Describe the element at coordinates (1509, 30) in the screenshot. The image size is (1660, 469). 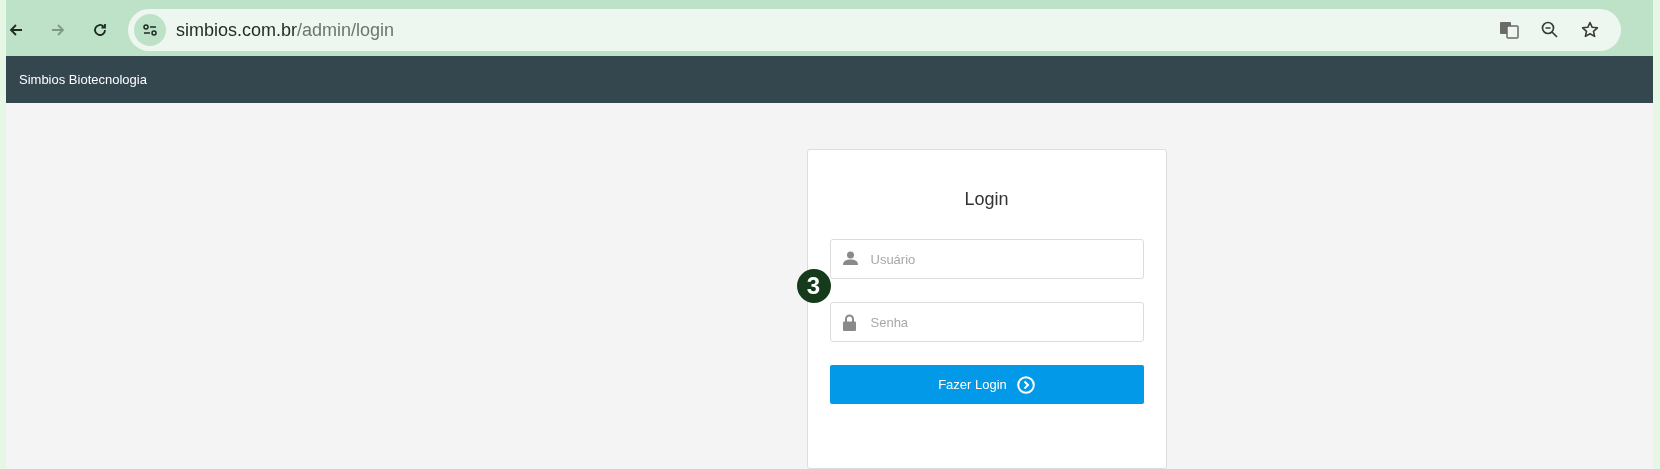
I see `translate-icon` at that location.